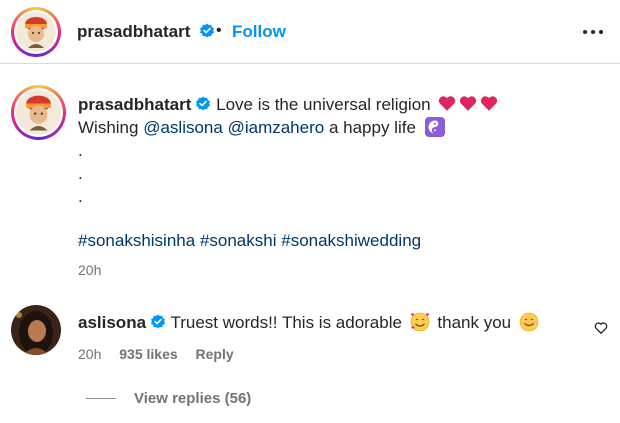 The width and height of the screenshot is (620, 423). What do you see at coordinates (108, 127) in the screenshot?
I see `caption-prefix: Wishing` at bounding box center [108, 127].